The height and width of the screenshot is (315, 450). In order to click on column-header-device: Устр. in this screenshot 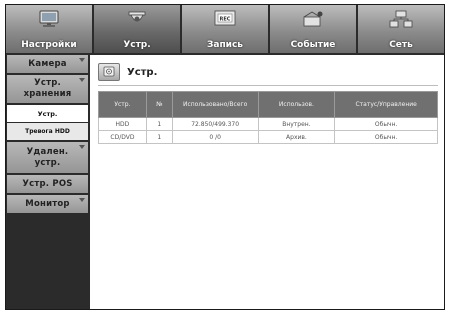, I will do `click(122, 104)`.